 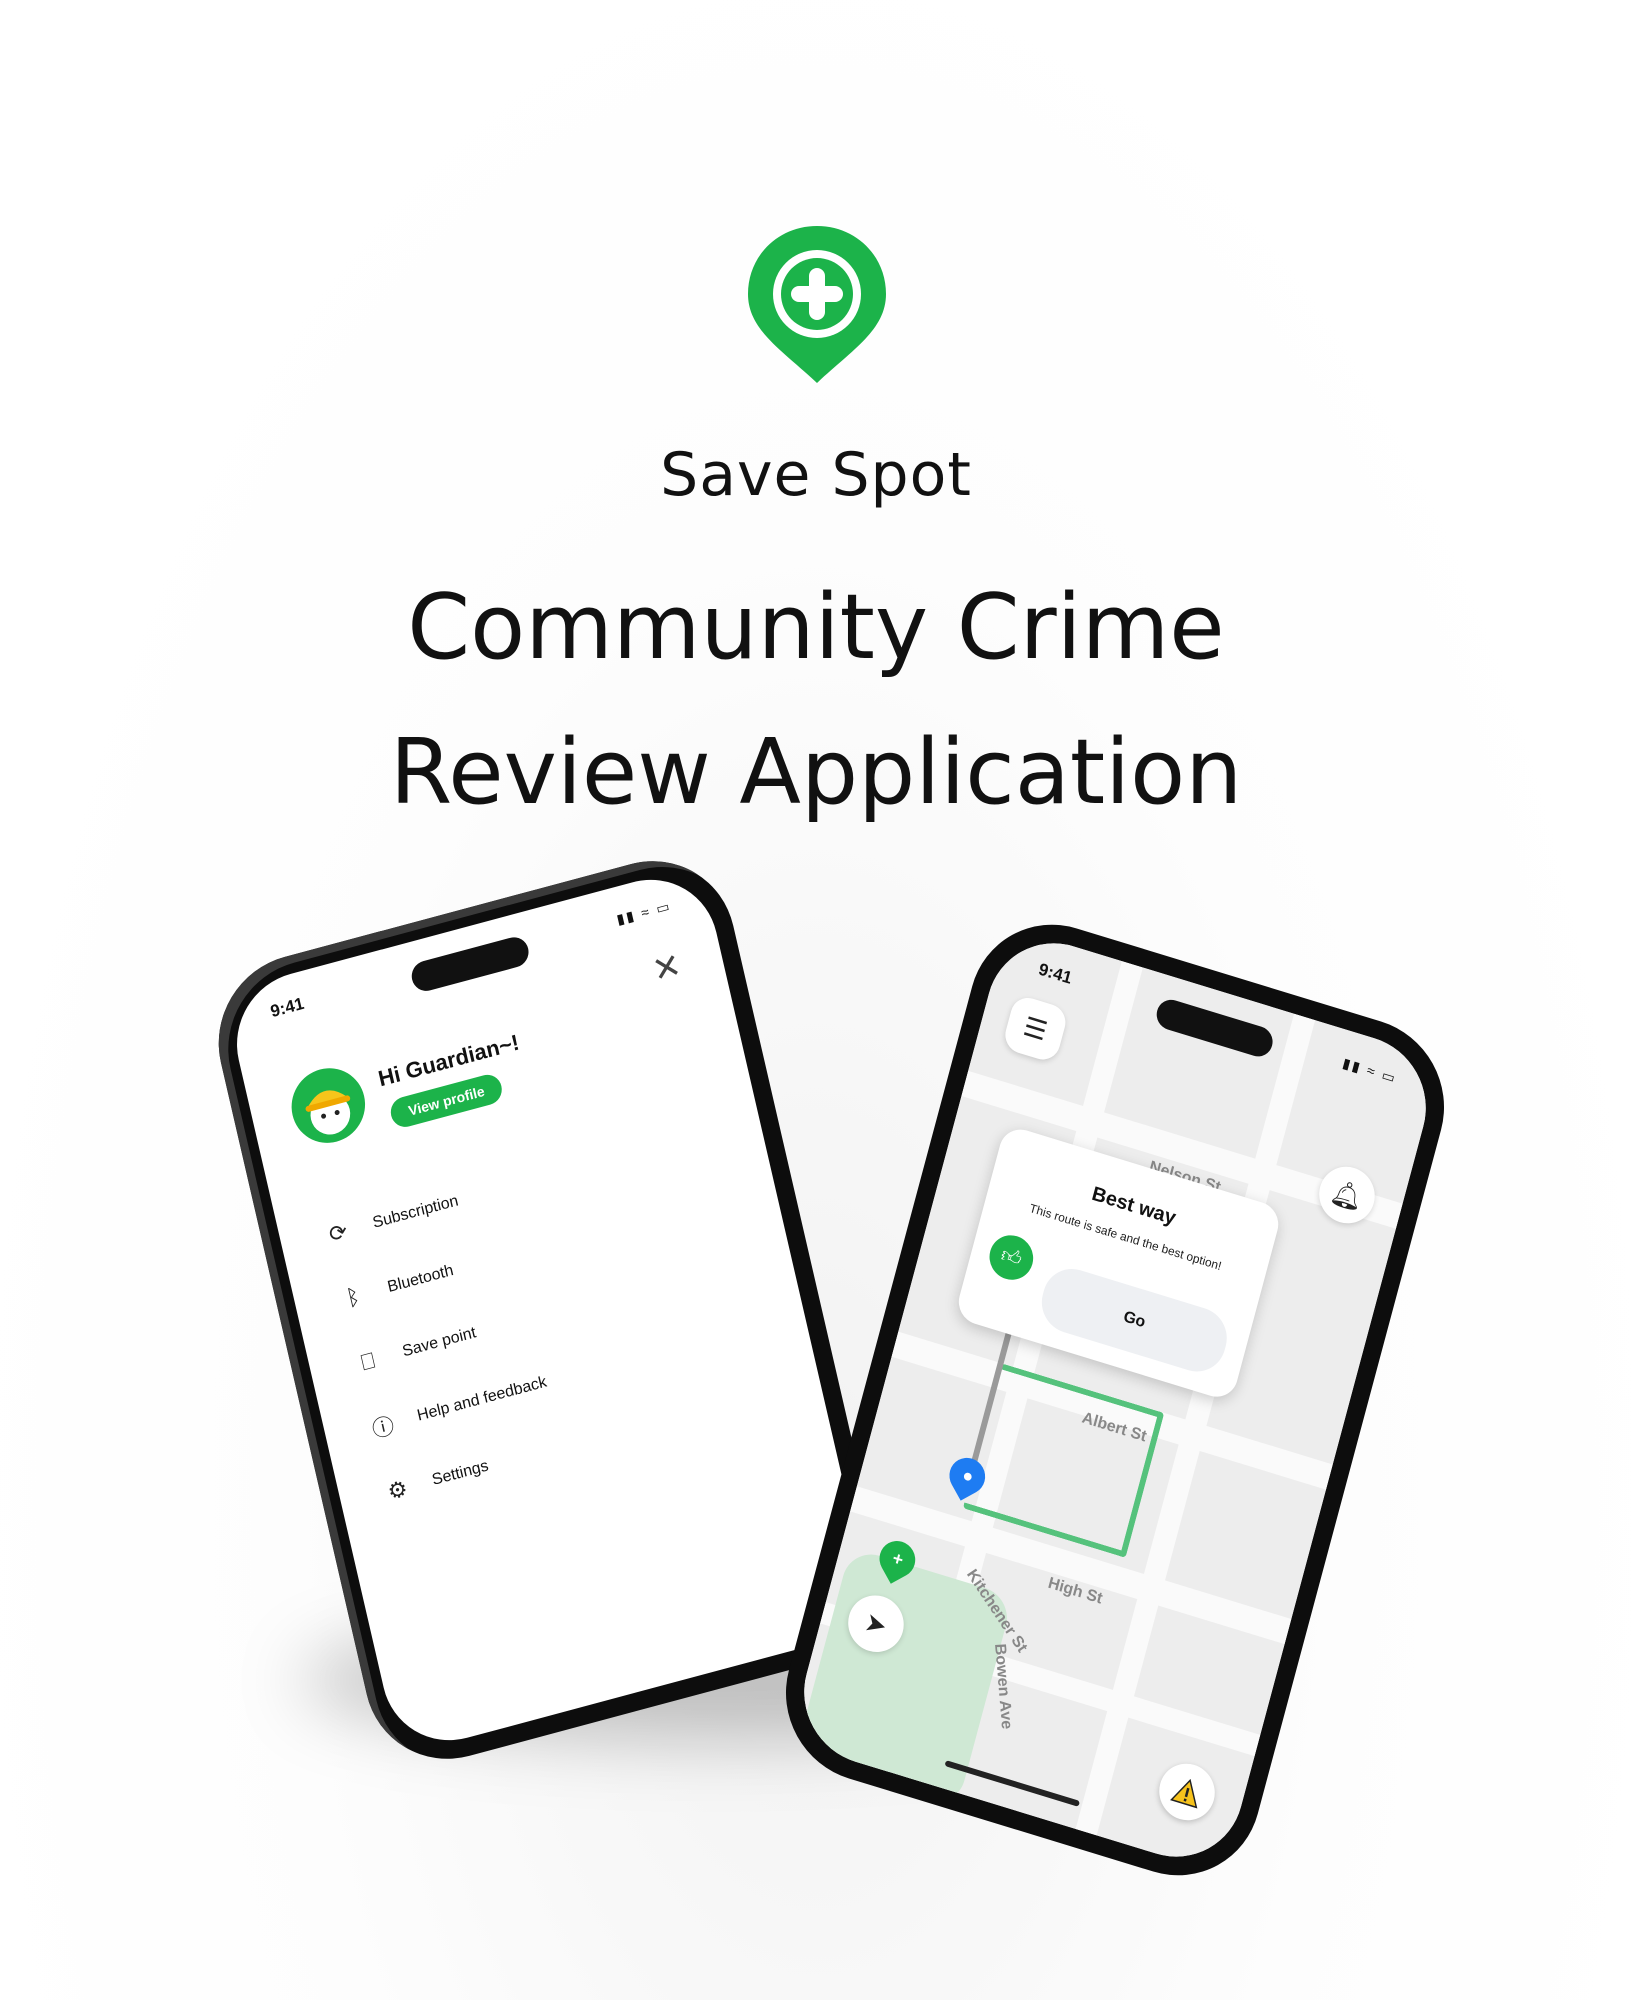 I want to click on avatar, so click(x=328, y=1105).